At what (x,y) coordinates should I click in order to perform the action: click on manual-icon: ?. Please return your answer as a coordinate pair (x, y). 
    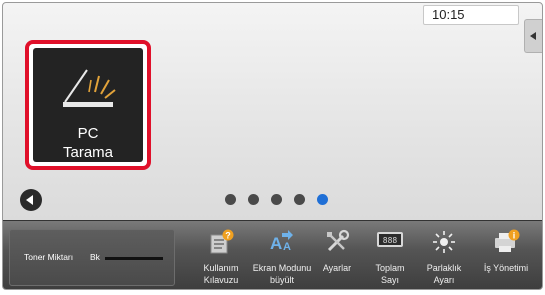
    Looking at the image, I should click on (222, 241).